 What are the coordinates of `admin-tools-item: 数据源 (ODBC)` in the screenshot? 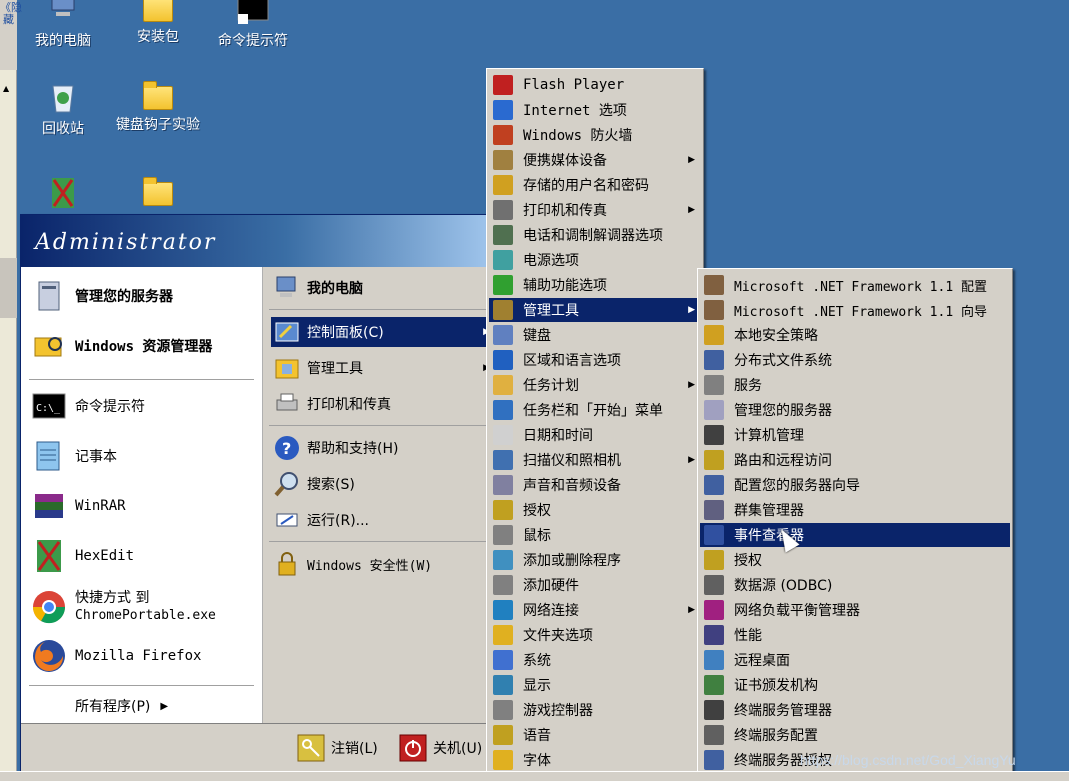 It's located at (855, 585).